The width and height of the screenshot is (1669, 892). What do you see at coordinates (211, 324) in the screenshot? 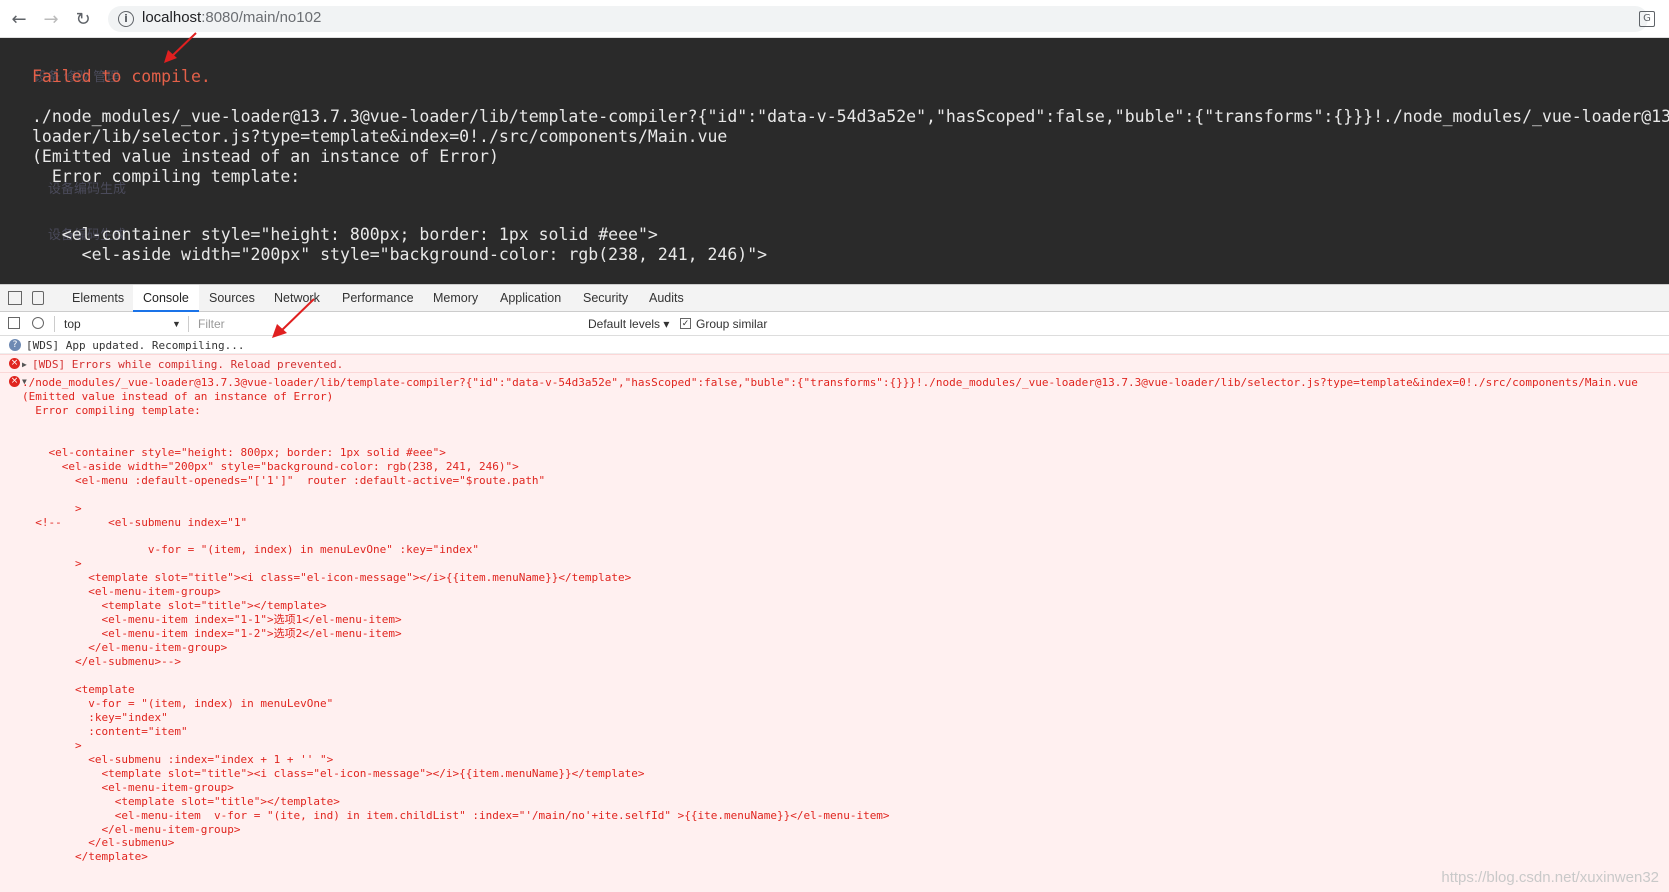
I see `filter-input: Filter` at bounding box center [211, 324].